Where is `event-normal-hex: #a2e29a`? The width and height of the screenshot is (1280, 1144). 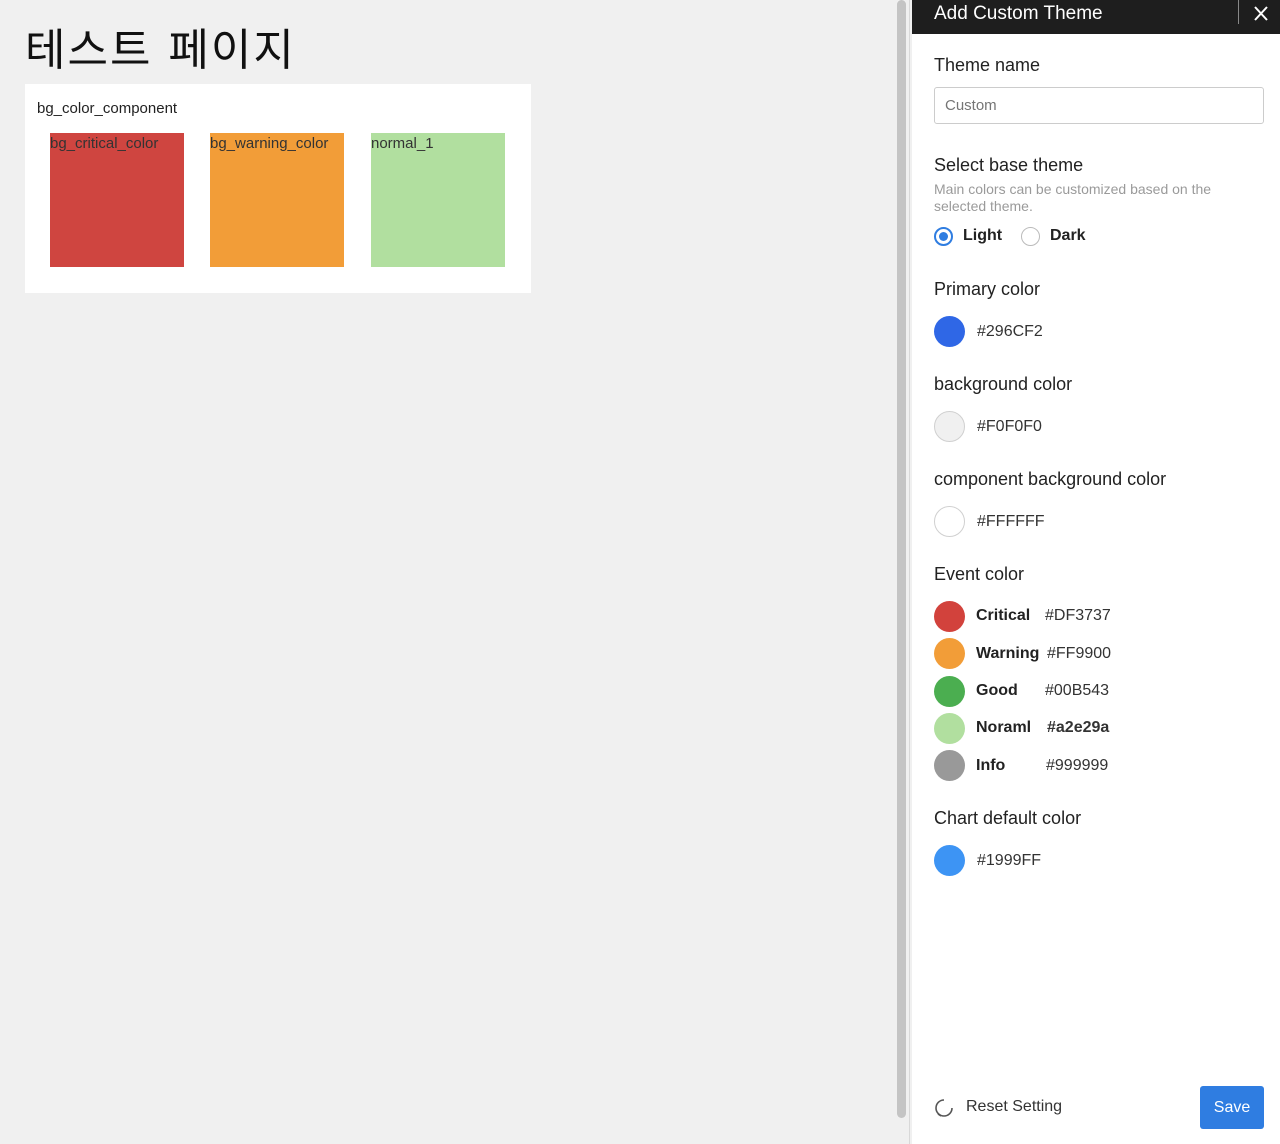 event-normal-hex: #a2e29a is located at coordinates (1078, 727).